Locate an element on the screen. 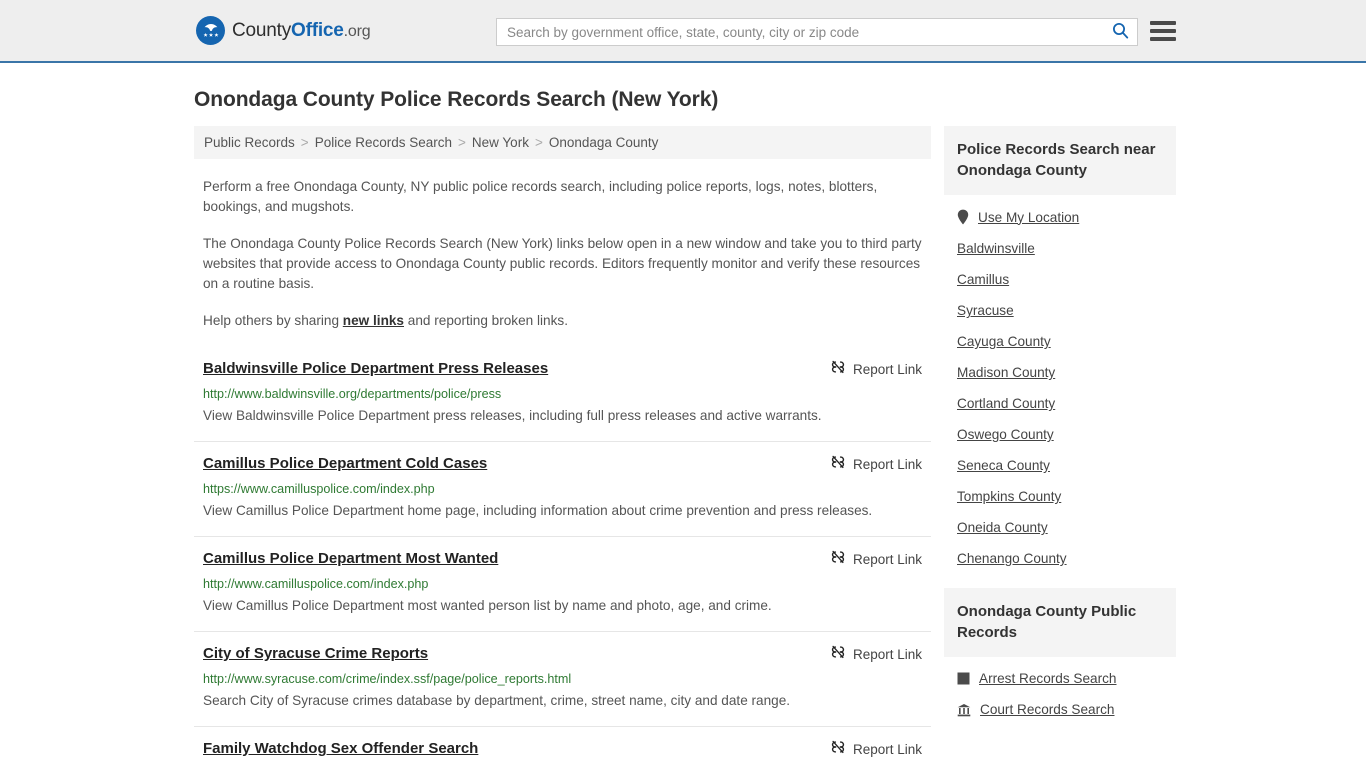 This screenshot has width=1366, height=768. sidebar-list-item: Syracuse is located at coordinates (1066, 310).